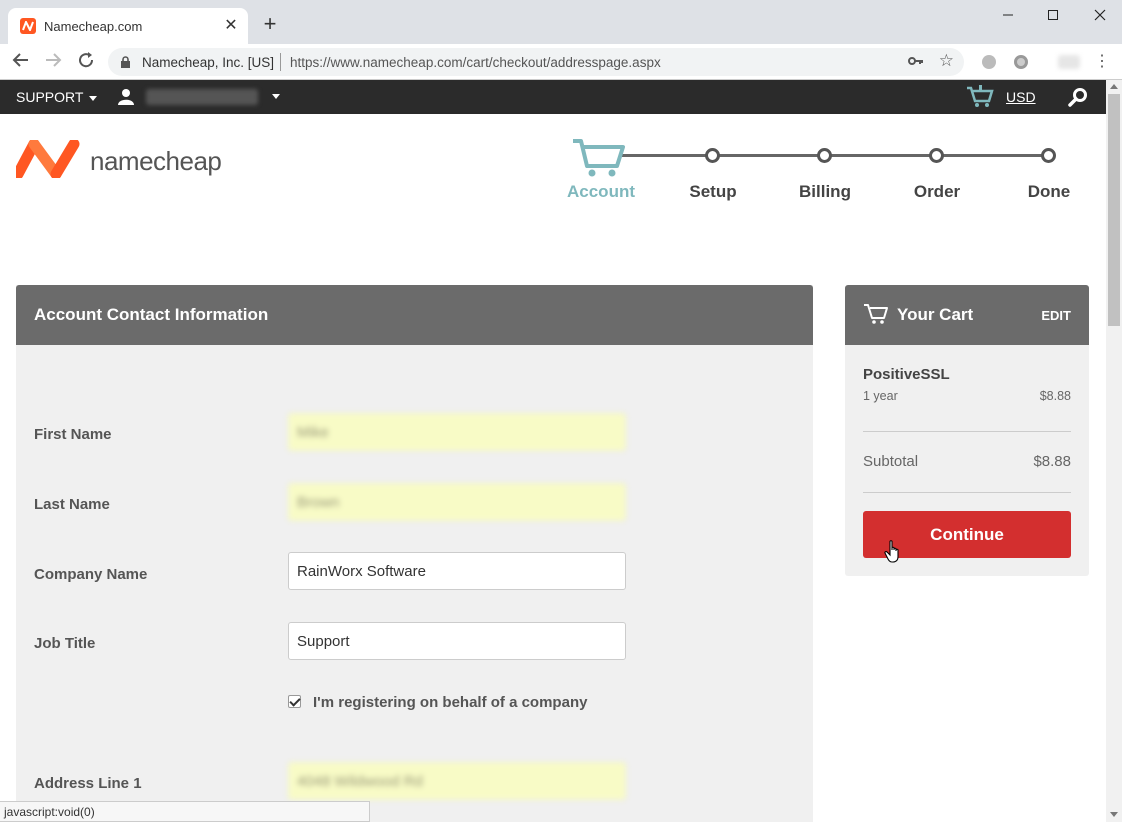 The image size is (1122, 822). What do you see at coordinates (28, 26) in the screenshot?
I see `namecheap-favicon-icon` at bounding box center [28, 26].